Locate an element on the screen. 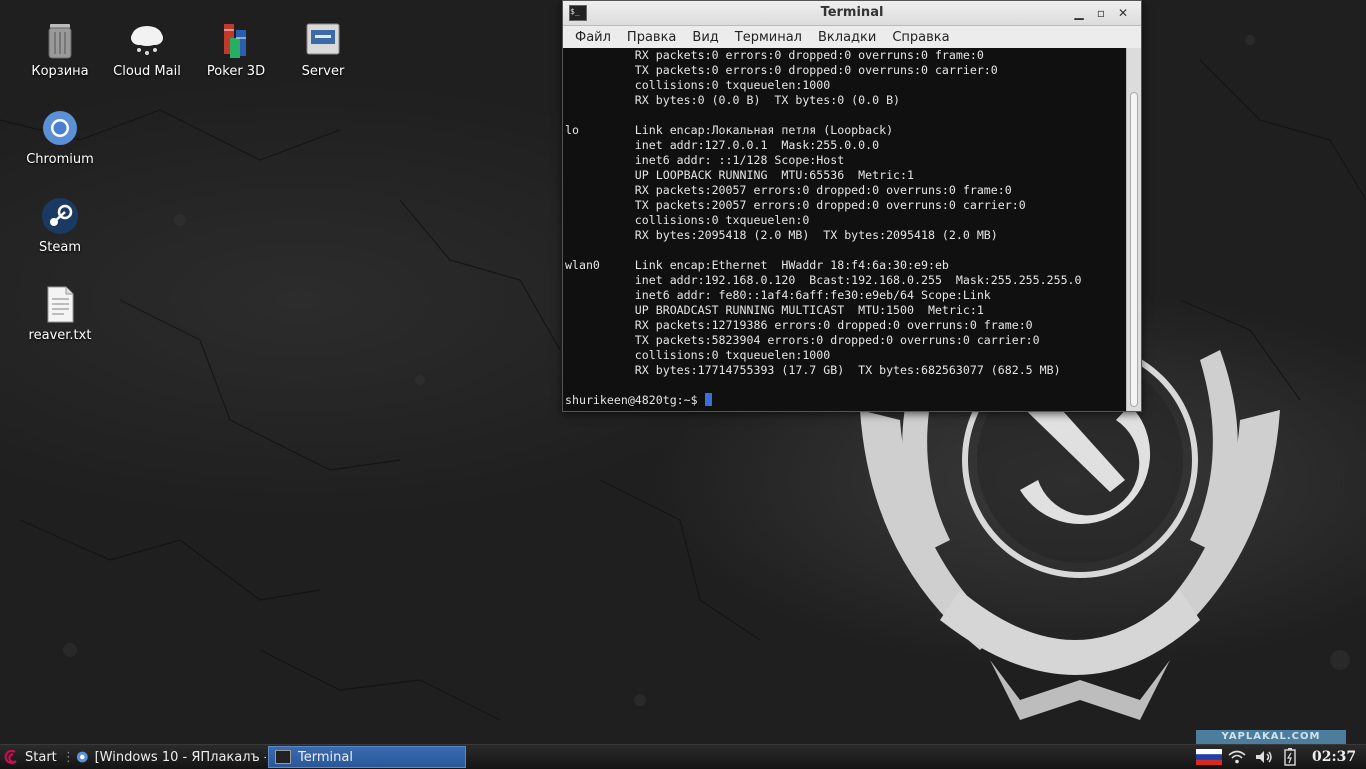 This screenshot has width=1366, height=769. vertical-scrollbar is located at coordinates (1133, 229).